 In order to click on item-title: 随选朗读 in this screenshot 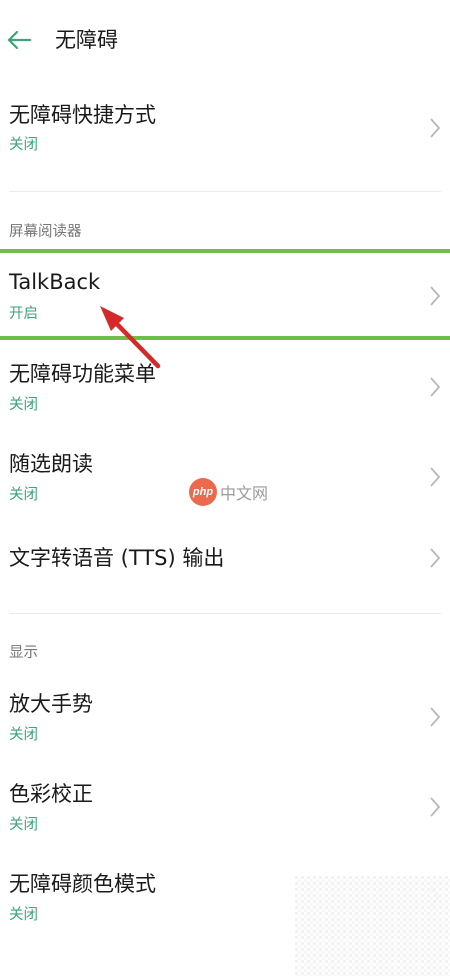, I will do `click(51, 464)`.